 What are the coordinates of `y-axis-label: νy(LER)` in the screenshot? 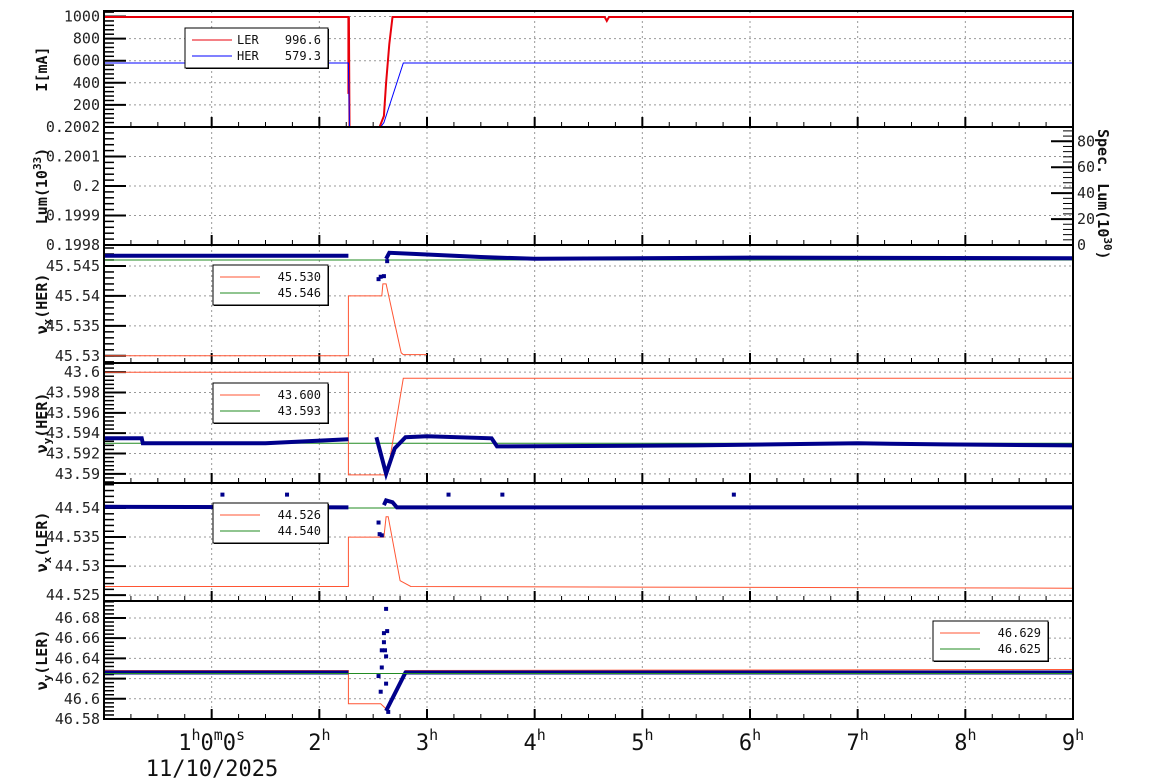 It's located at (43, 660).